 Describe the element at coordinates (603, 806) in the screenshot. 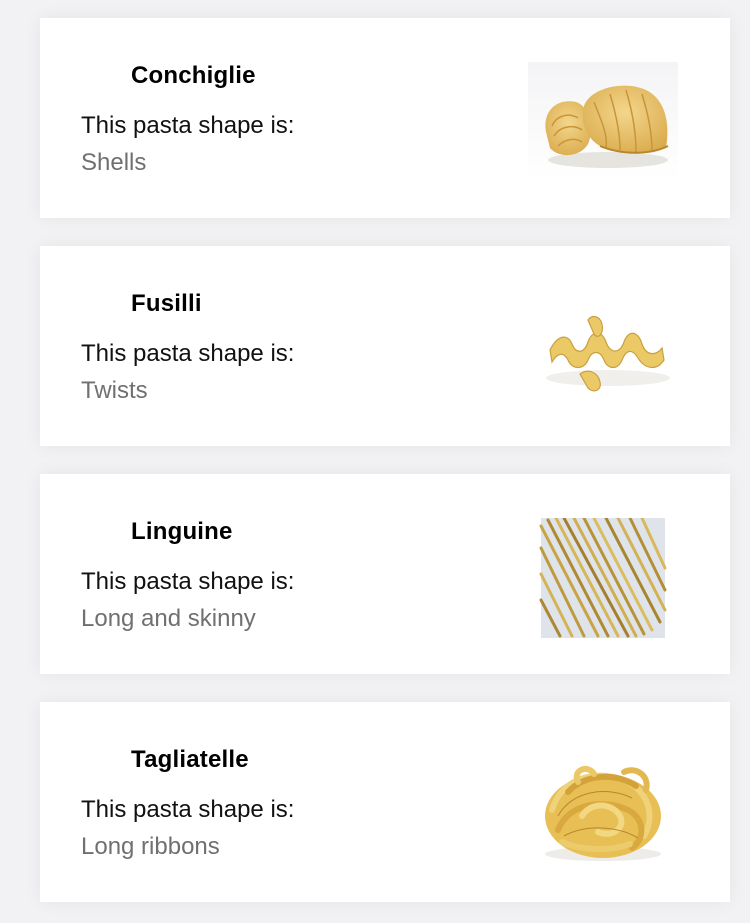

I see `tagliatelle-image` at that location.